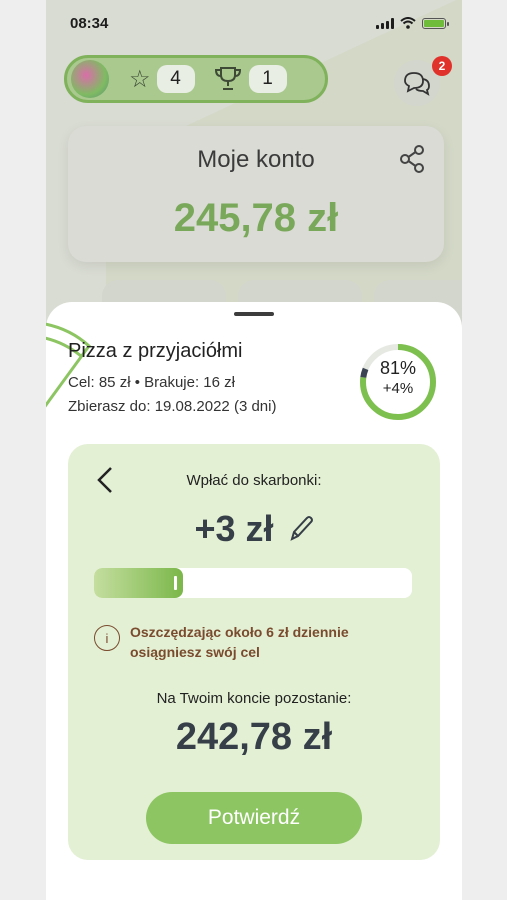 This screenshot has width=507, height=900. What do you see at coordinates (442, 66) in the screenshot?
I see `chat-badge: 2` at bounding box center [442, 66].